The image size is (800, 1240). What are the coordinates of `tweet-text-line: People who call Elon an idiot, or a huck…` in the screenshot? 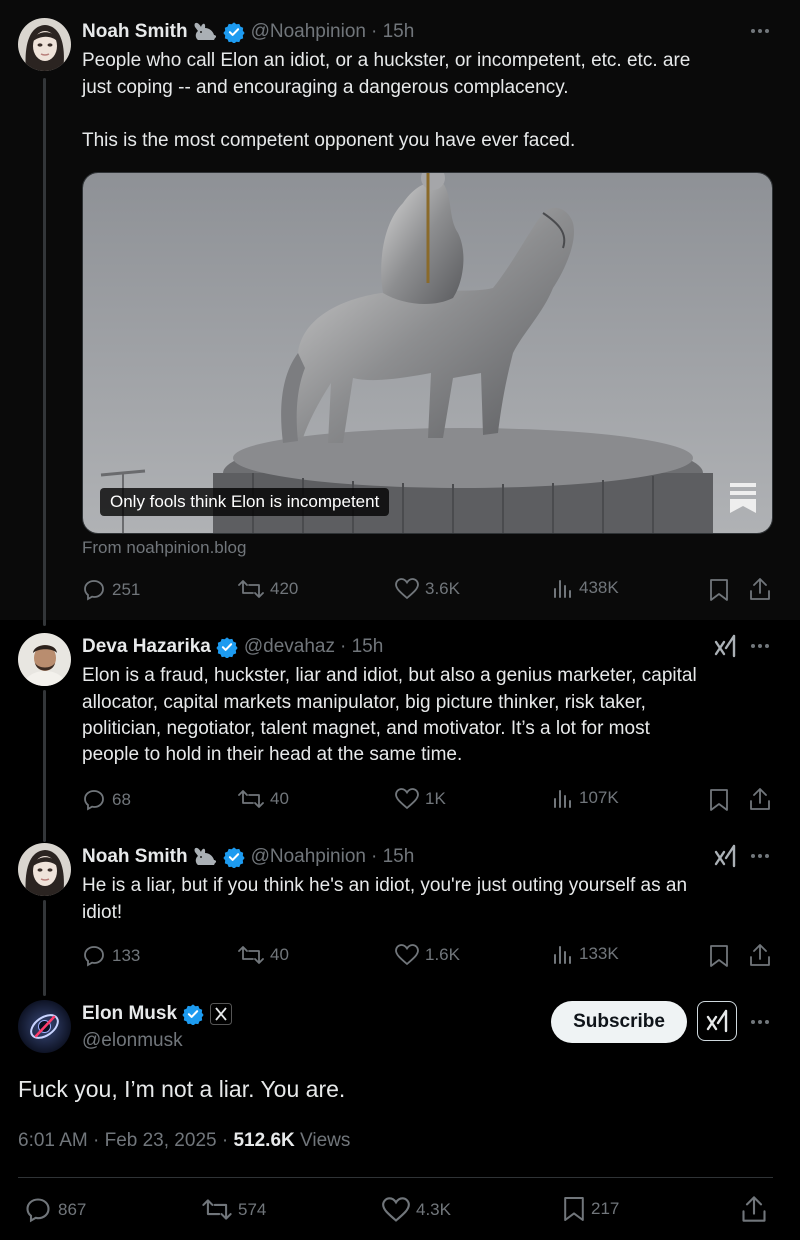 It's located at (386, 60).